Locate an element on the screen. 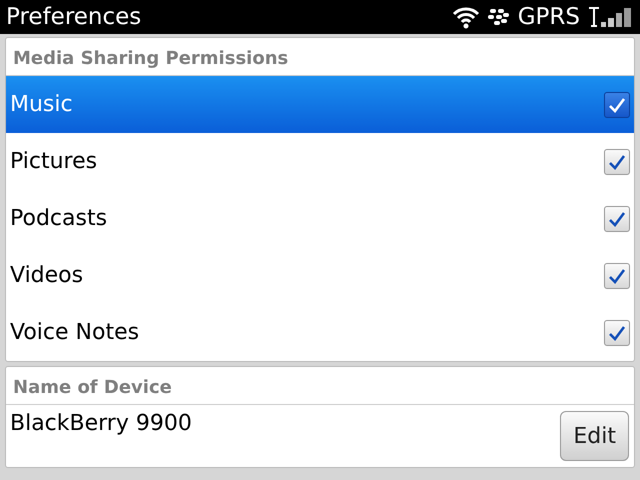 Image resolution: width=640 pixels, height=480 pixels. item-label: Podcasts is located at coordinates (59, 218).